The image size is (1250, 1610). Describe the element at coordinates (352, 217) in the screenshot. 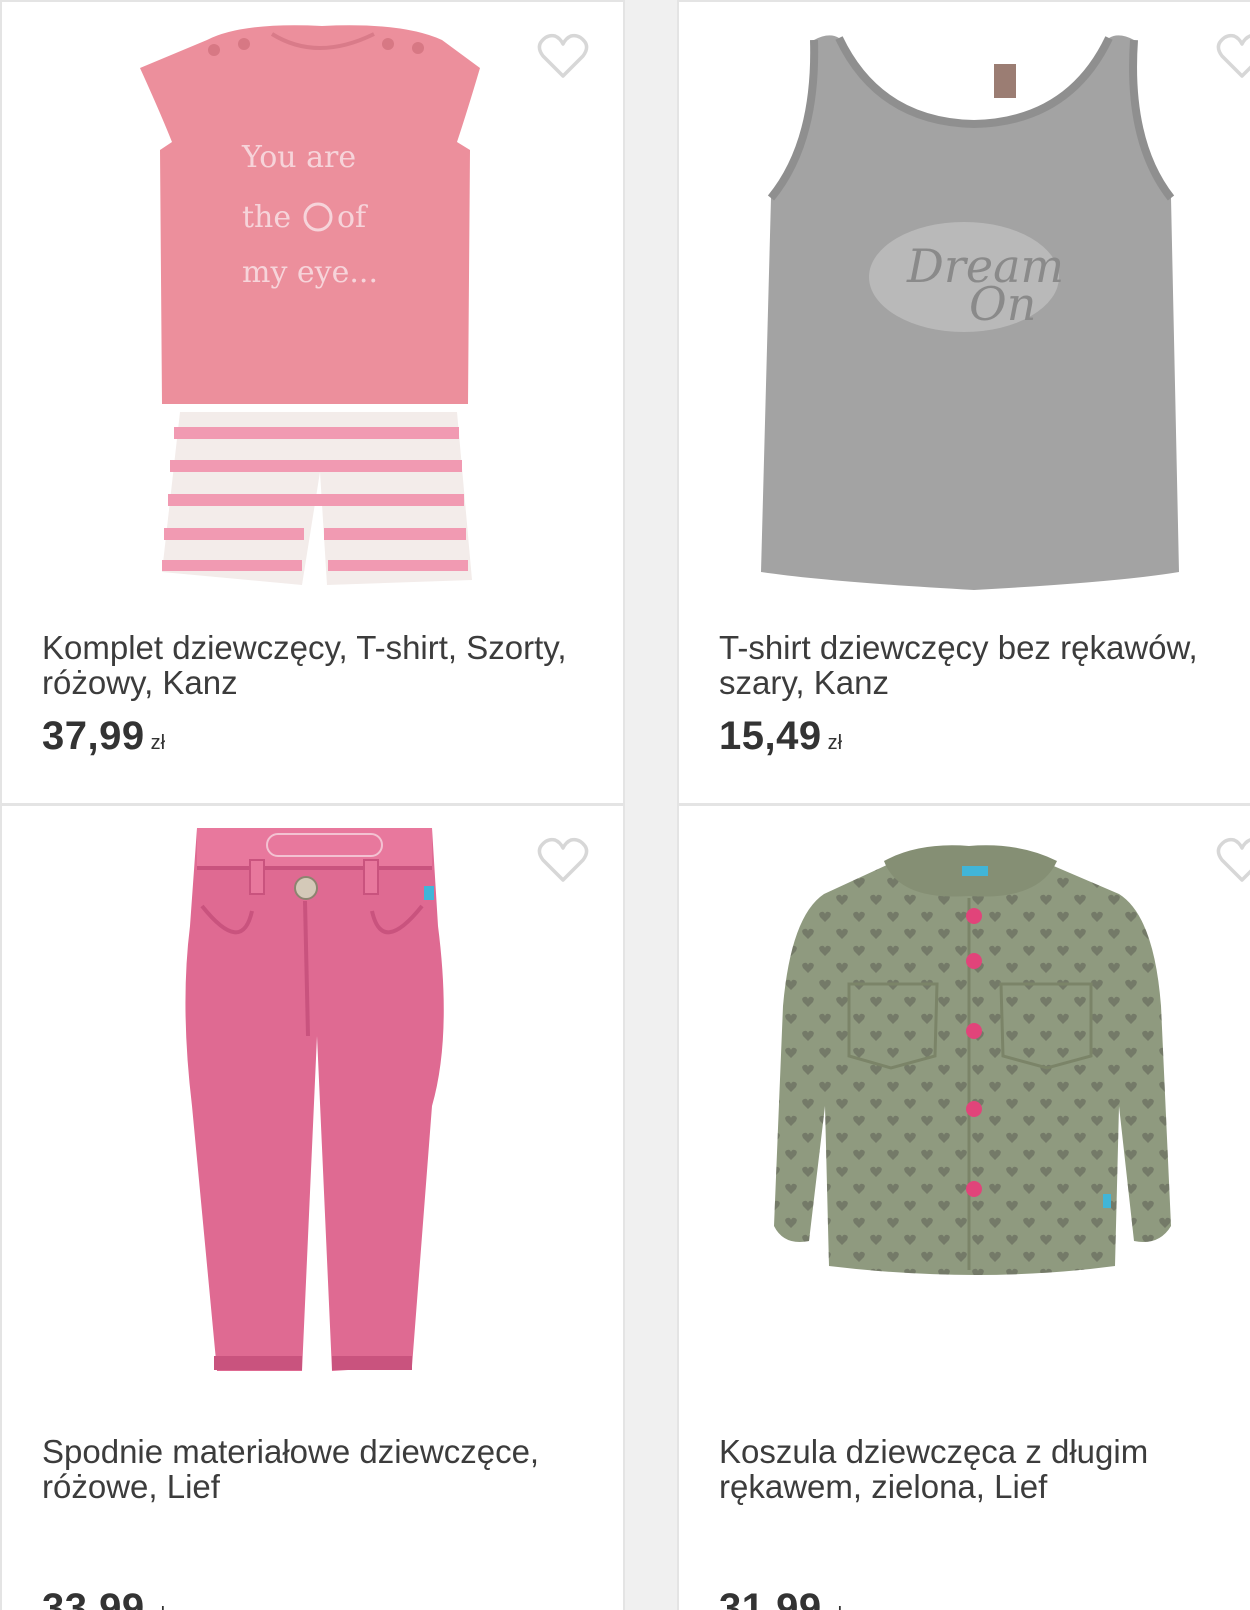

I see `print-text-line-3: of` at that location.